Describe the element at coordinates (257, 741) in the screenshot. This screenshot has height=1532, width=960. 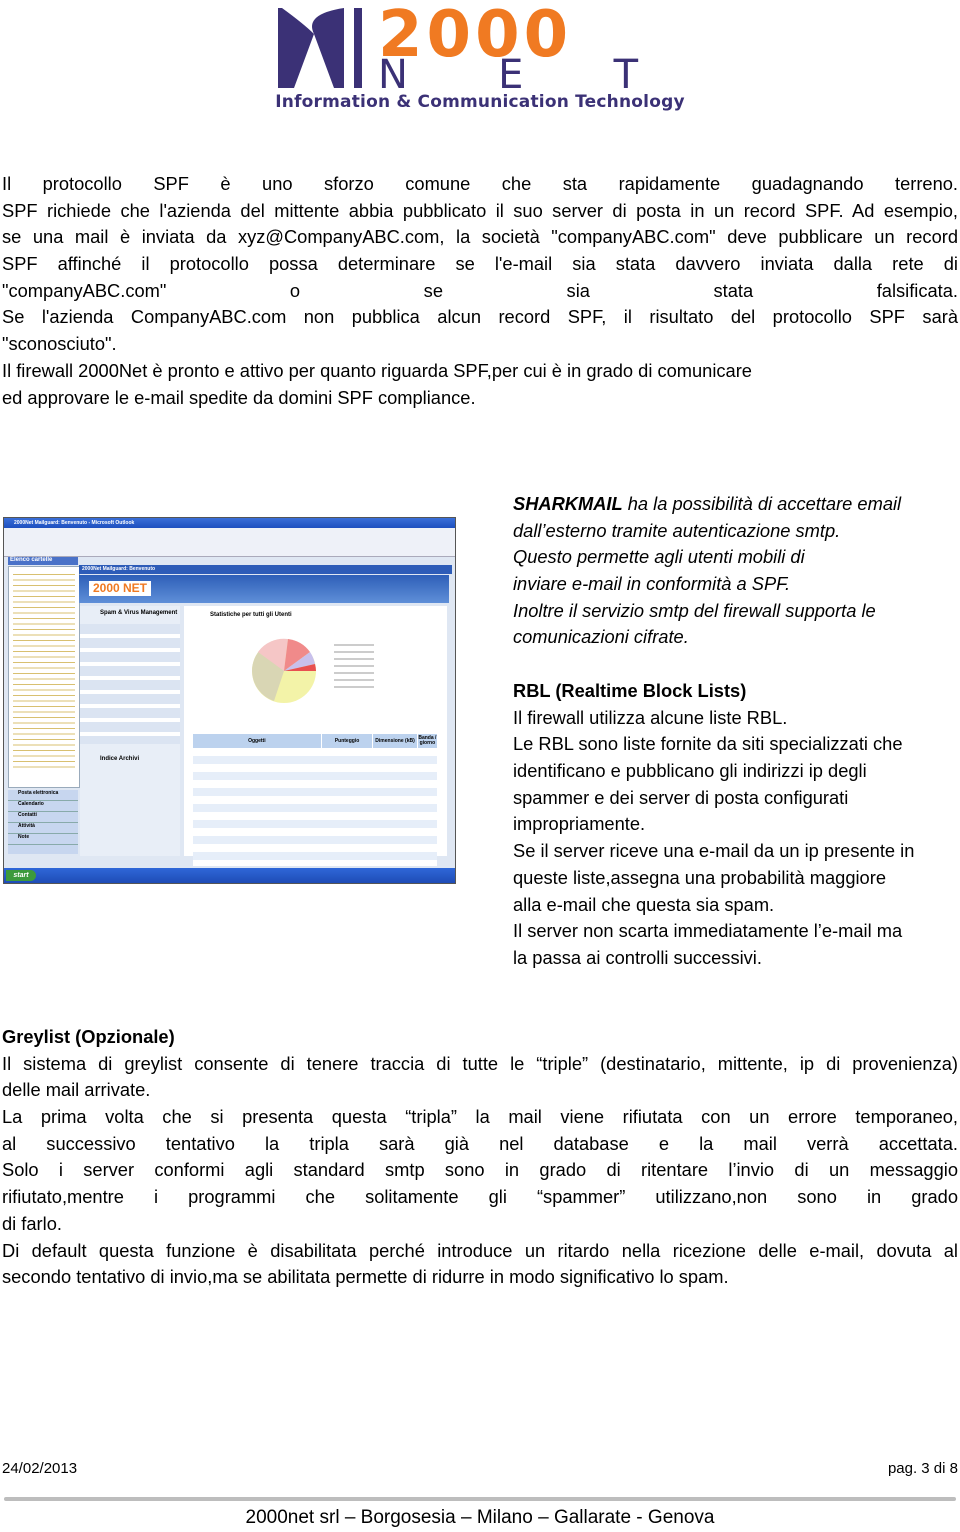
I see `header-oggetti: Oggetti` at that location.